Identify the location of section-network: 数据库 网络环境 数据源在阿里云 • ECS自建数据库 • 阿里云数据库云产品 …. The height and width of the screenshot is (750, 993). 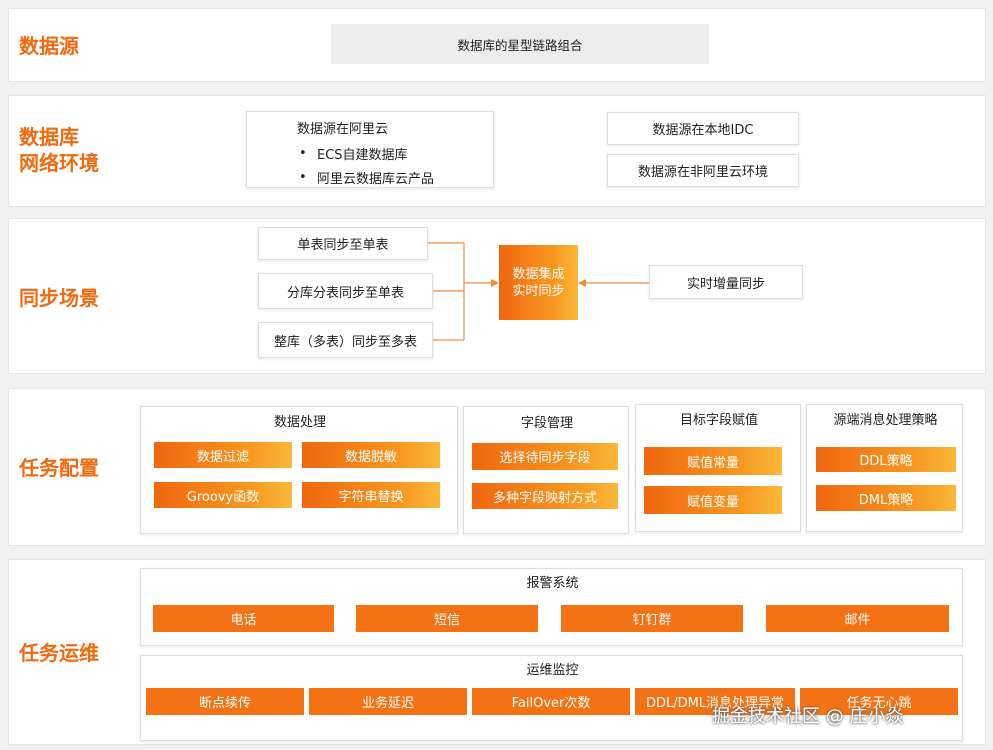
(497, 151).